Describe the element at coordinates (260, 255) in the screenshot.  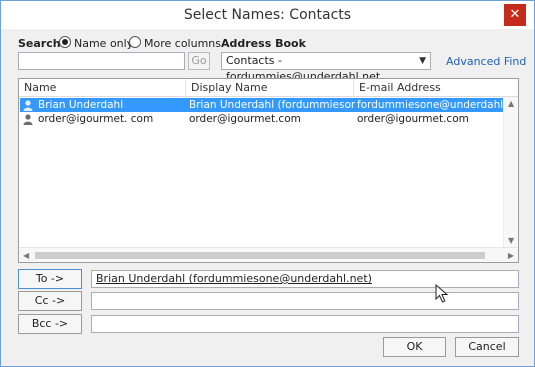
I see `horizontal-scroll-thumb` at that location.